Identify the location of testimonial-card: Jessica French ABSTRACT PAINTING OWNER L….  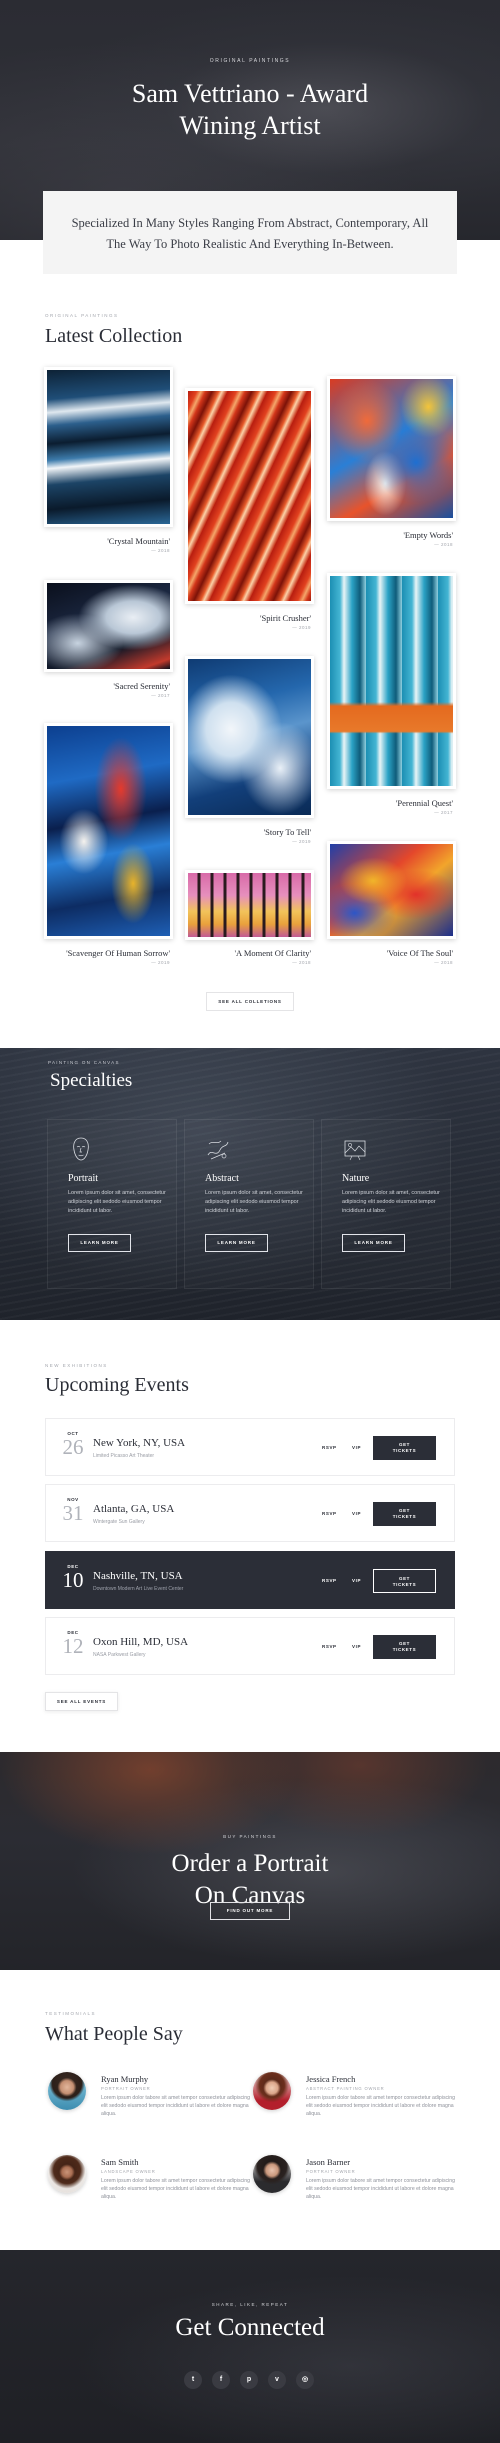
(354, 2102).